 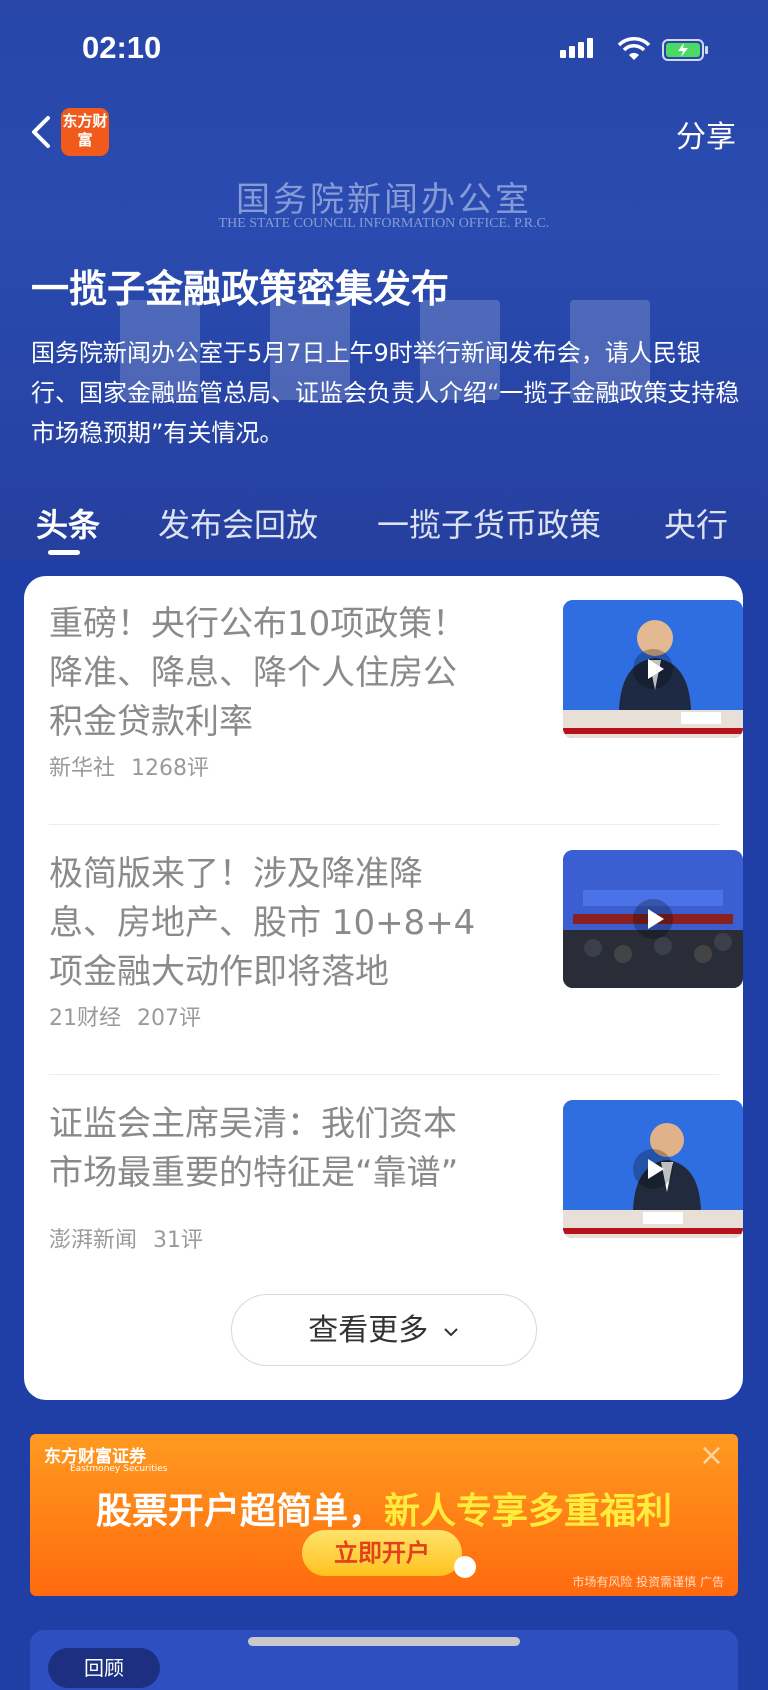 I want to click on news-item: 重磅！央行公布10项政策！降准、降息、降个人住房公积金贷款利率 新华社 1268评, so click(x=396, y=700).